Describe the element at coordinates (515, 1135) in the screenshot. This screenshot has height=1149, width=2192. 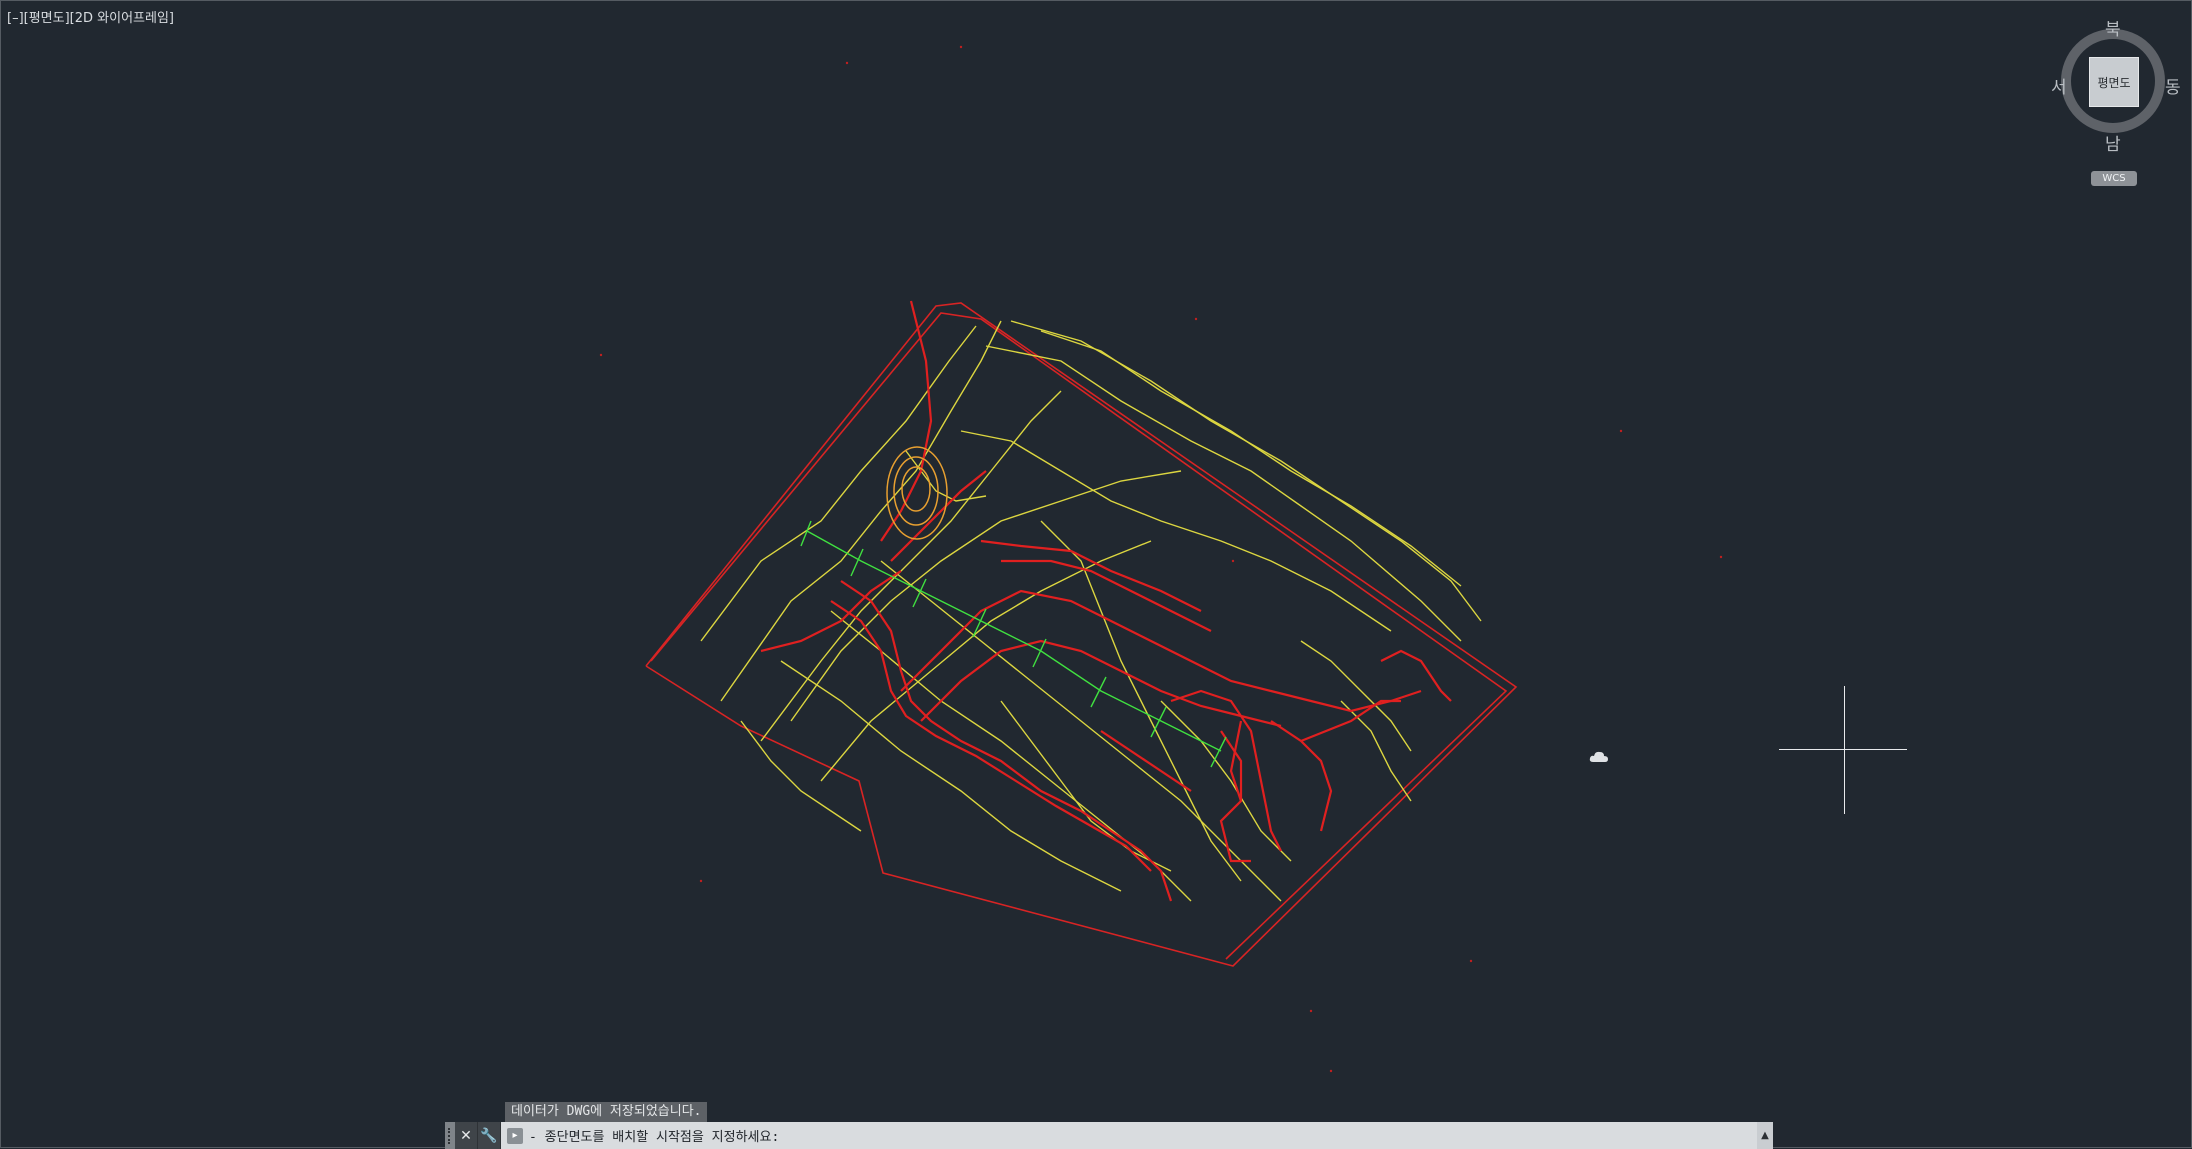
I see `command-prompt-icon: ▸` at that location.